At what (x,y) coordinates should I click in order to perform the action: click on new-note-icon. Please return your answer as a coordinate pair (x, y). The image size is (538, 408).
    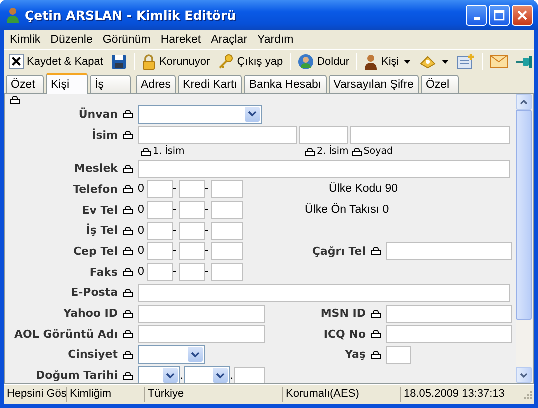
    Looking at the image, I should click on (466, 62).